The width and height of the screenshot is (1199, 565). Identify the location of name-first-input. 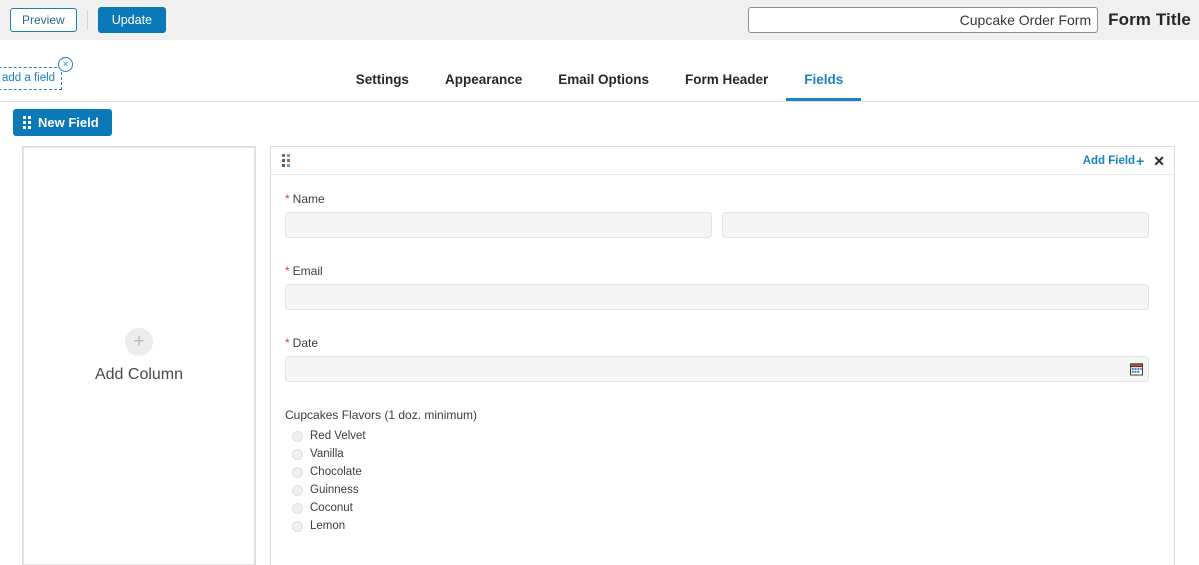
(498, 225).